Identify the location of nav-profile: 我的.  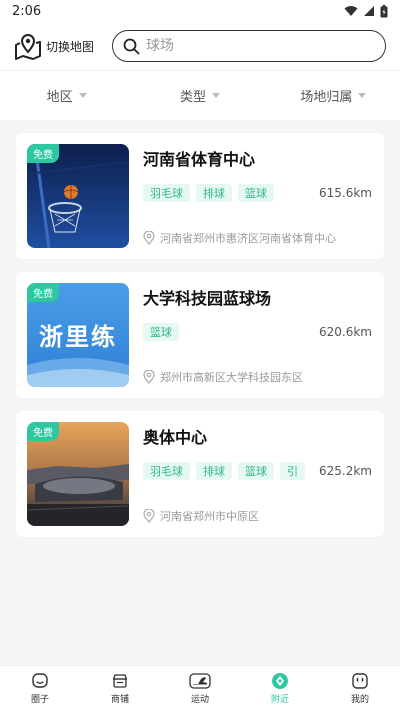
(360, 688).